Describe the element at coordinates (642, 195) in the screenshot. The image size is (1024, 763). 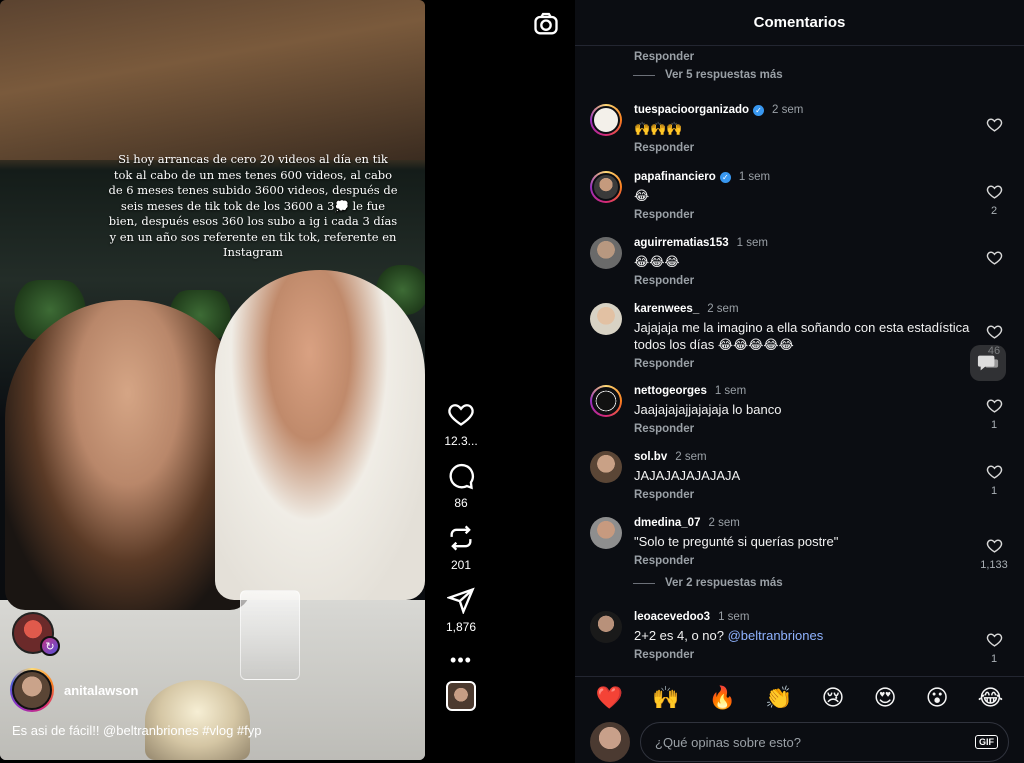
I see `comment-text: 😂` at that location.